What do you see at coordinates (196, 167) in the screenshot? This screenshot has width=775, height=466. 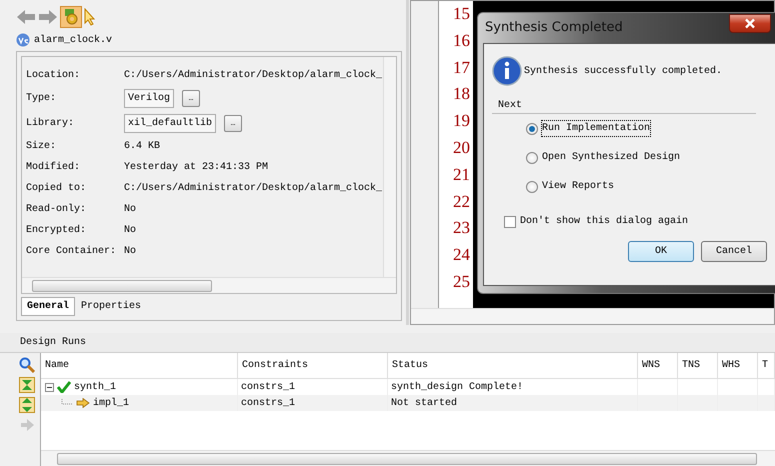 I see `property-value: Yesterday at 23:41:33 PM` at bounding box center [196, 167].